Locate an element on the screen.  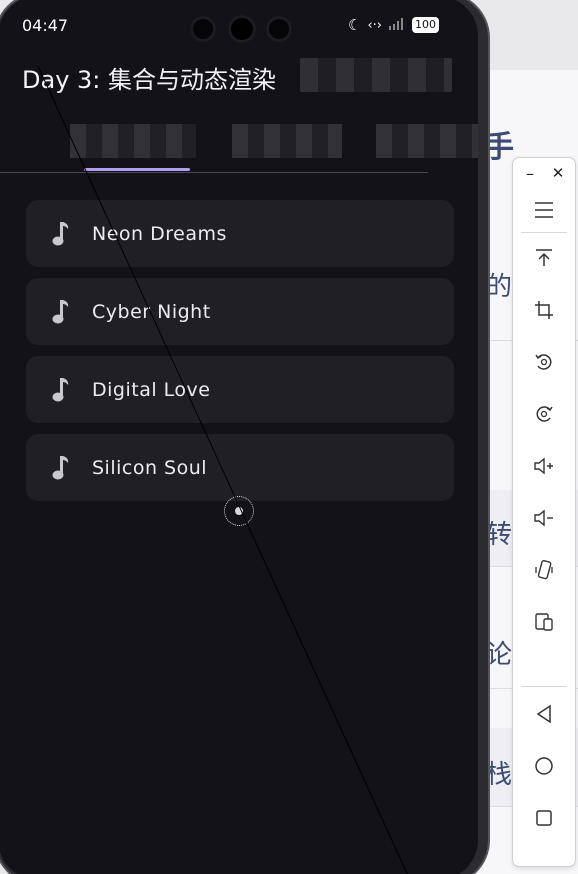
volume-up-icon is located at coordinates (544, 466).